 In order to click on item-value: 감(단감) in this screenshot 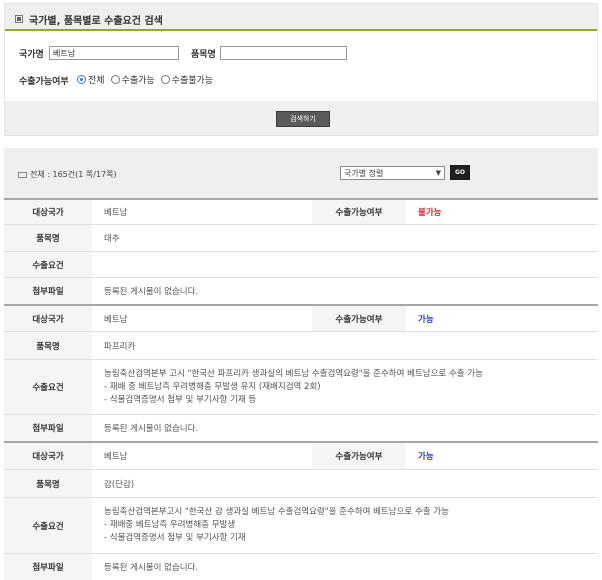, I will do `click(119, 484)`.